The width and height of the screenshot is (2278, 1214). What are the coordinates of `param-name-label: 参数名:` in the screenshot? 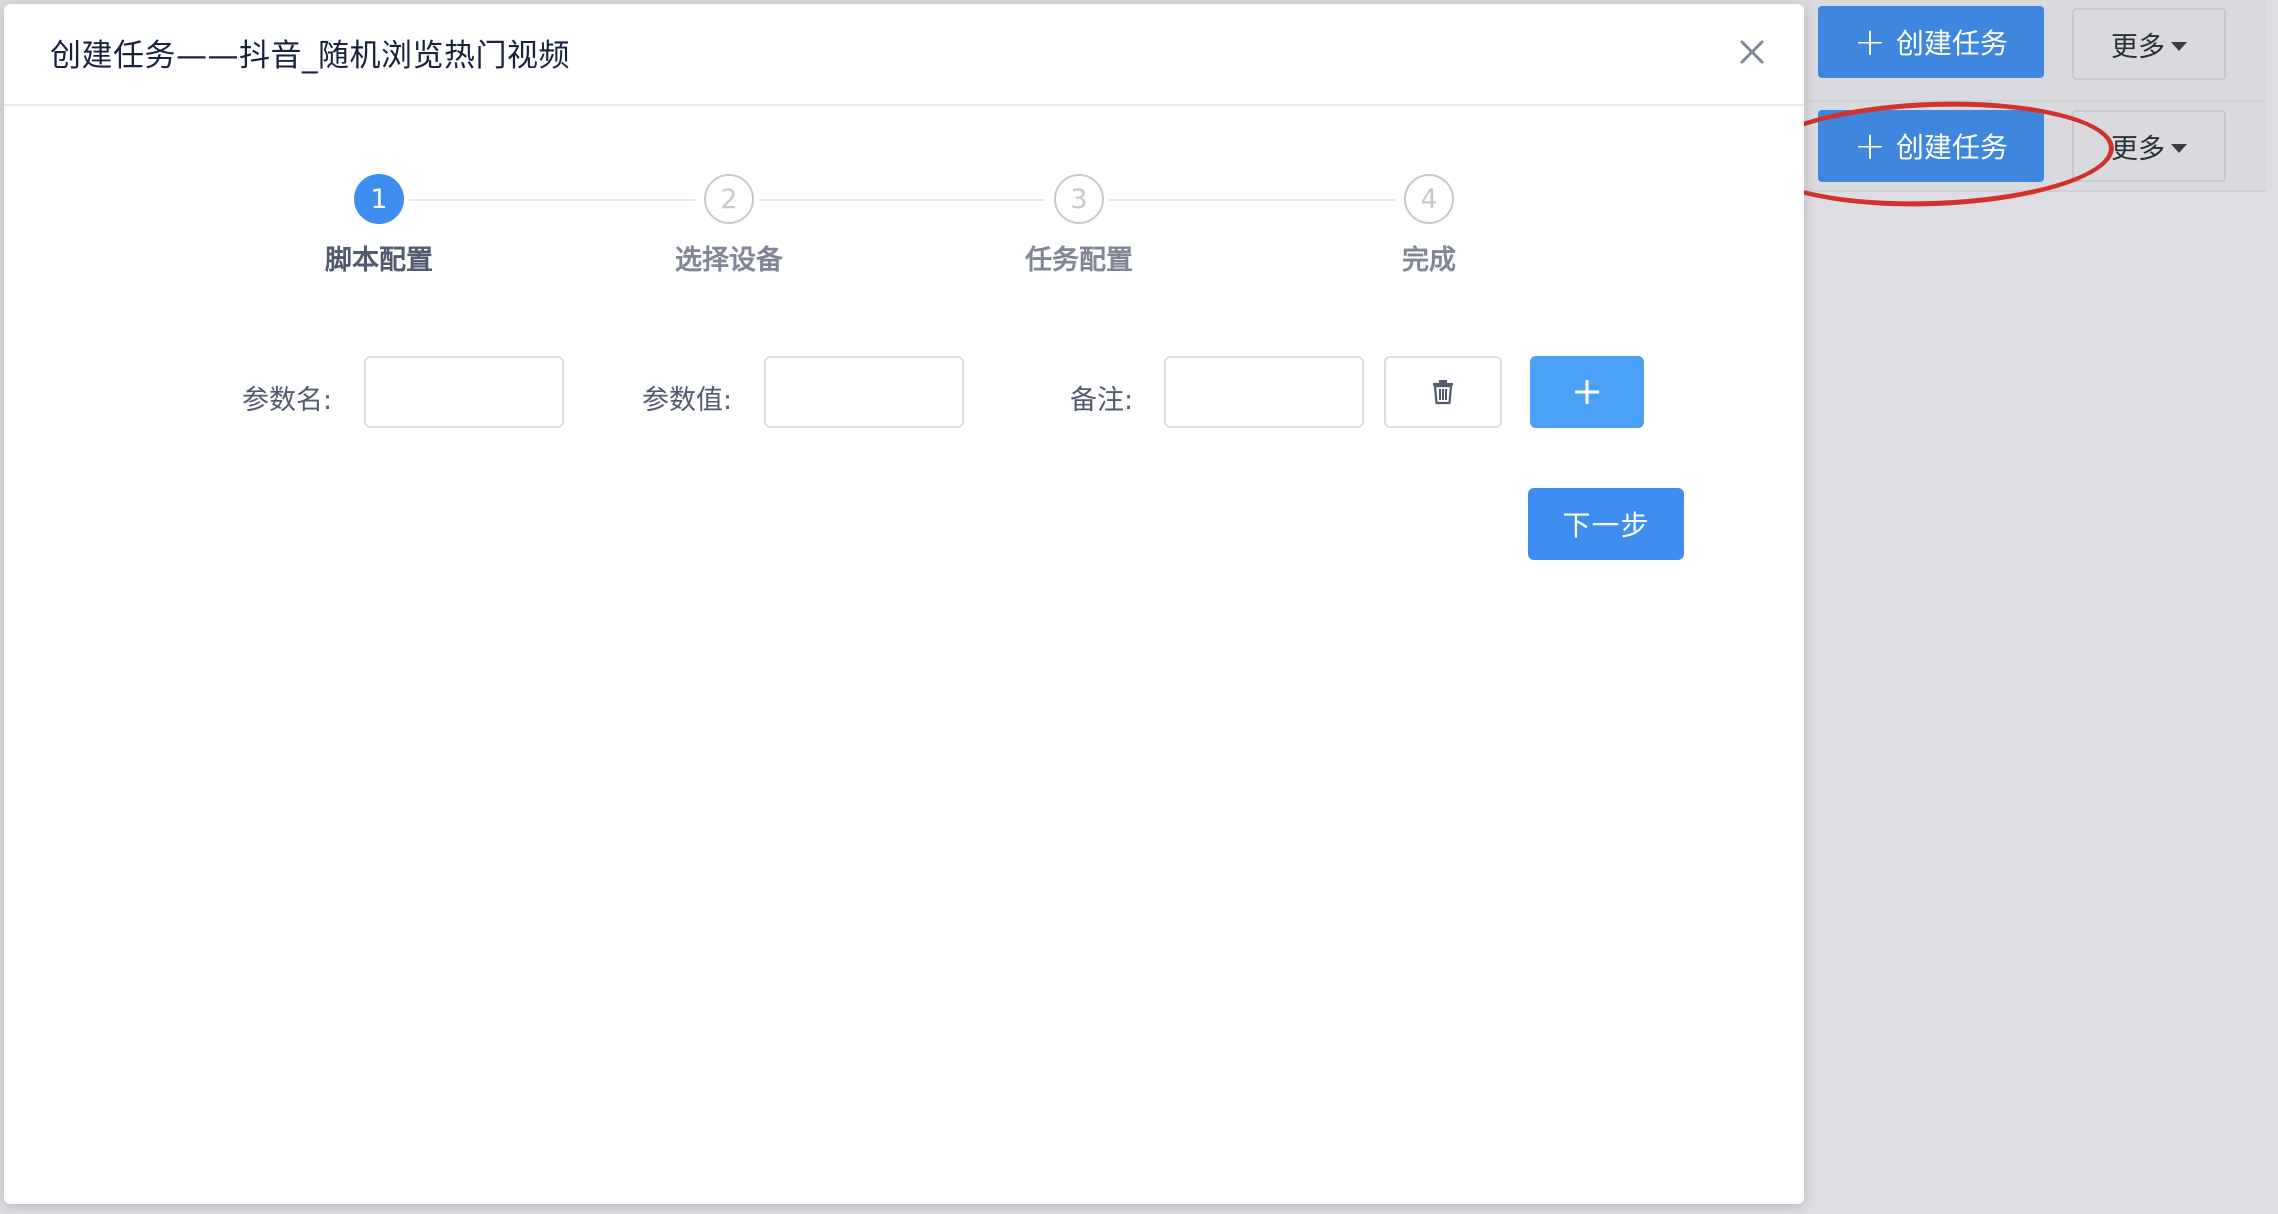 It's located at (287, 400).